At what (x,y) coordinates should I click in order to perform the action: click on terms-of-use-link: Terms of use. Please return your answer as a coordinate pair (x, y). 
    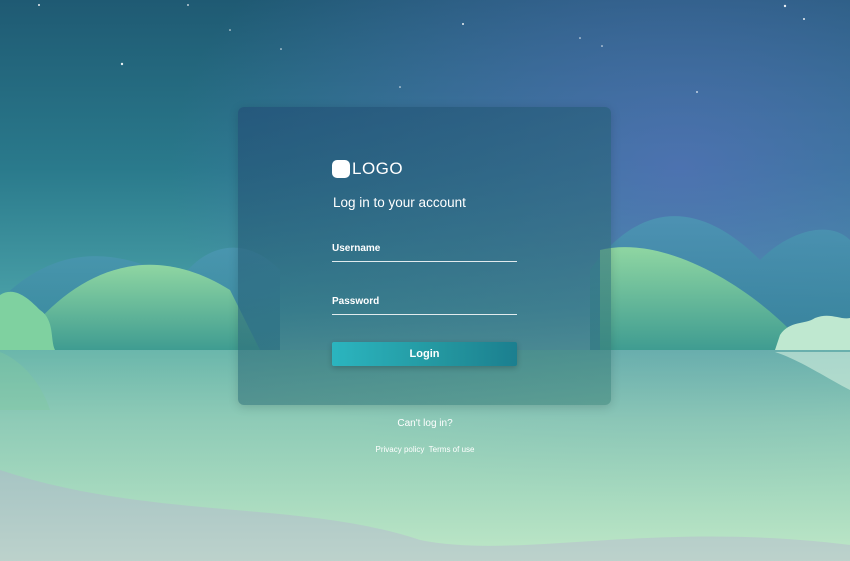
    Looking at the image, I should click on (452, 449).